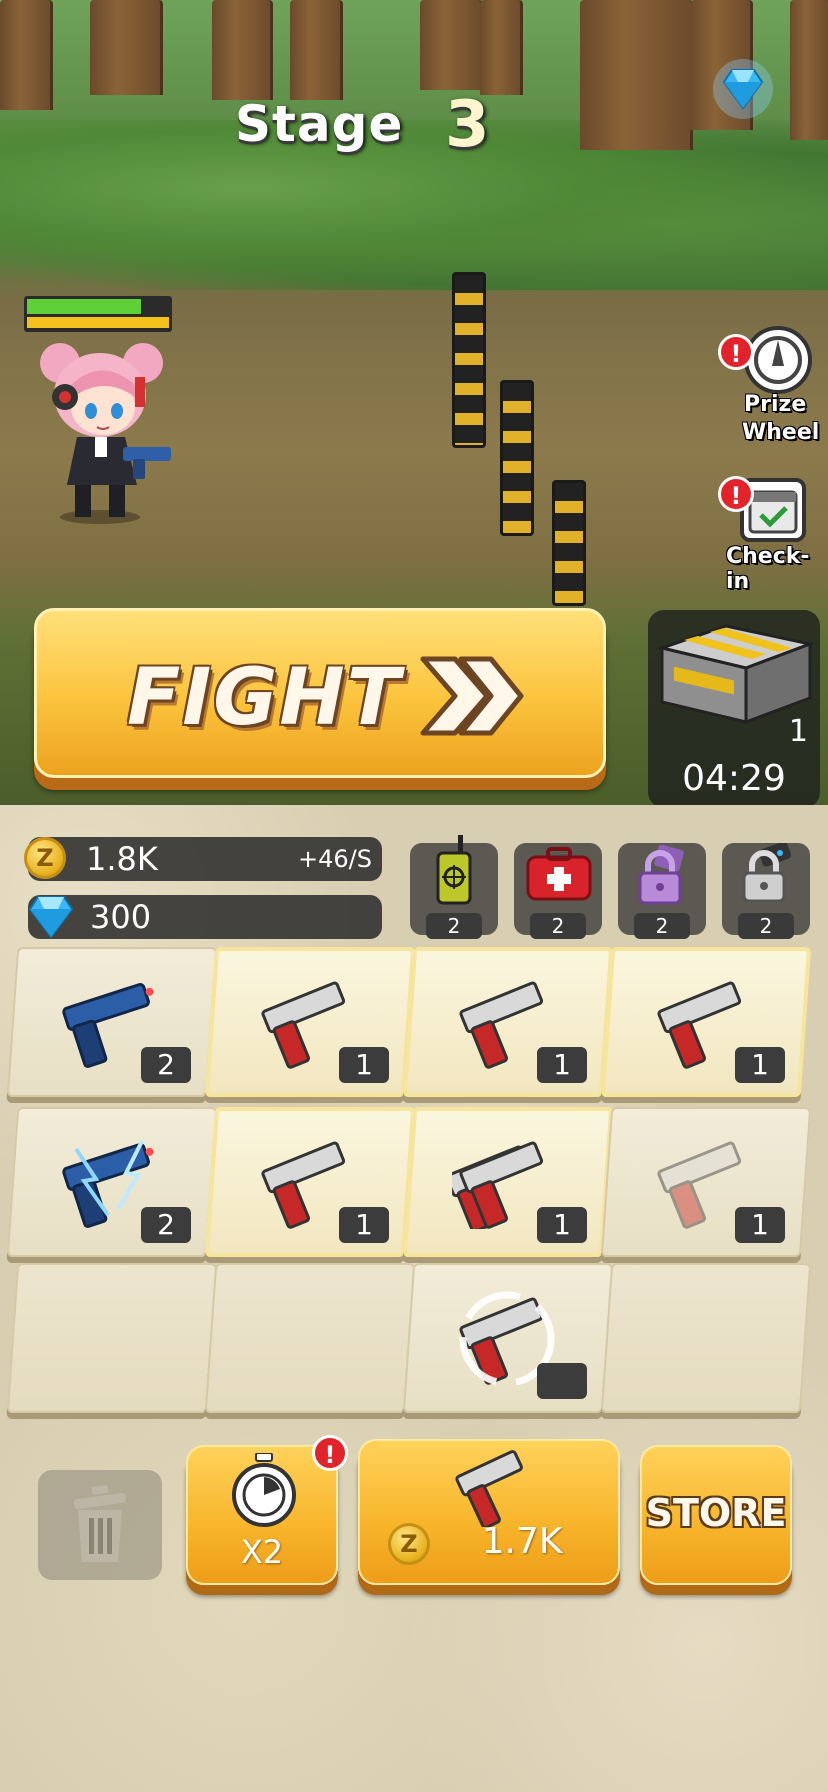  Describe the element at coordinates (798, 731) in the screenshot. I see `crate-count: 1` at that location.